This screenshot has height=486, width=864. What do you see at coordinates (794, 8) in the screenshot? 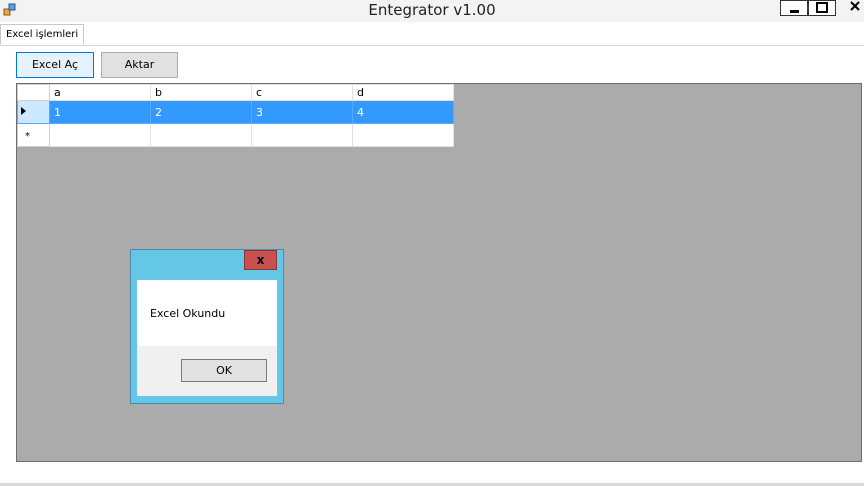
I see `minimize-button` at bounding box center [794, 8].